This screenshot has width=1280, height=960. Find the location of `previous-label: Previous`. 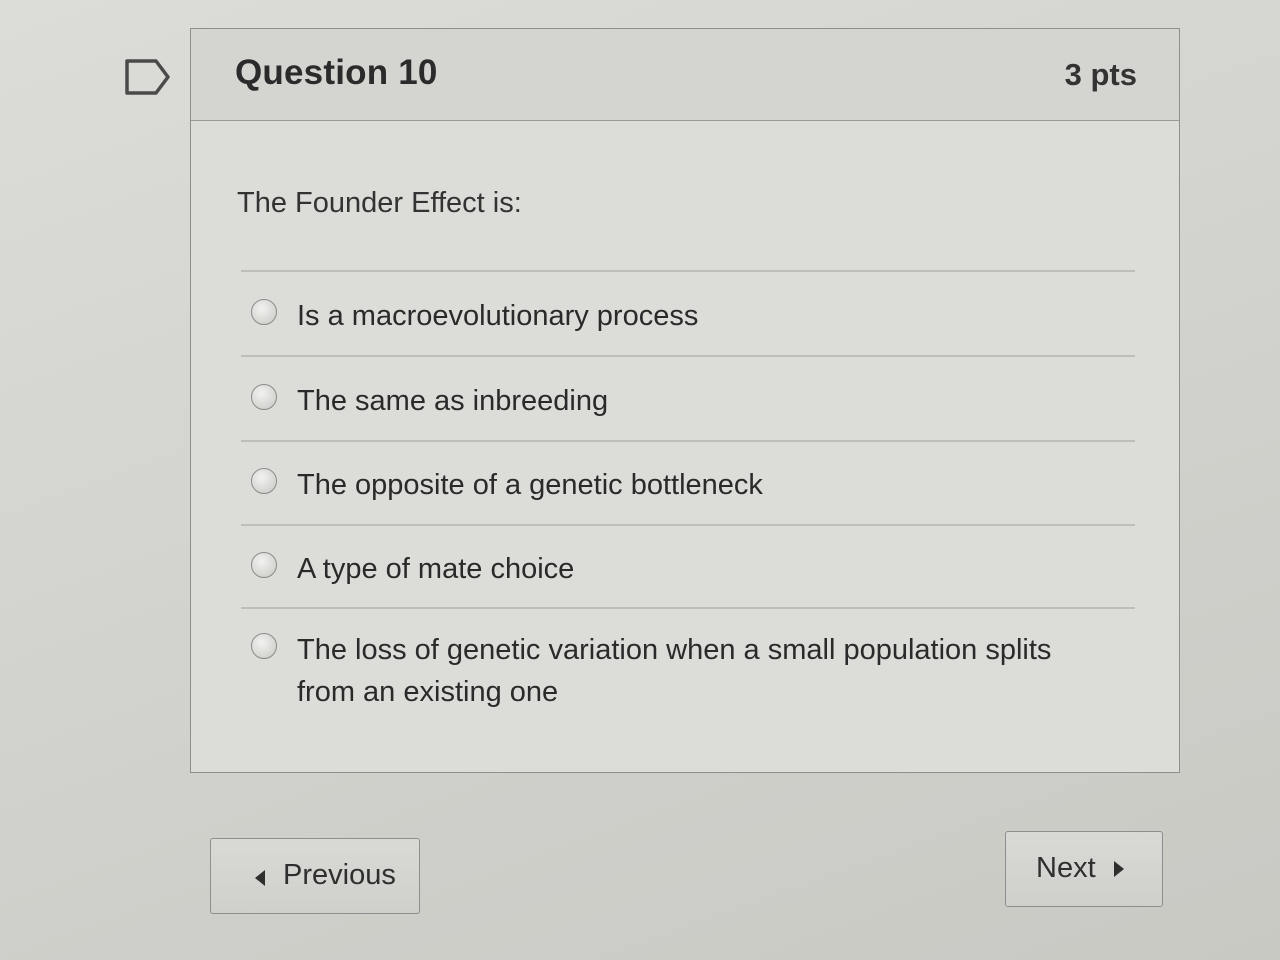

previous-label: Previous is located at coordinates (339, 875).